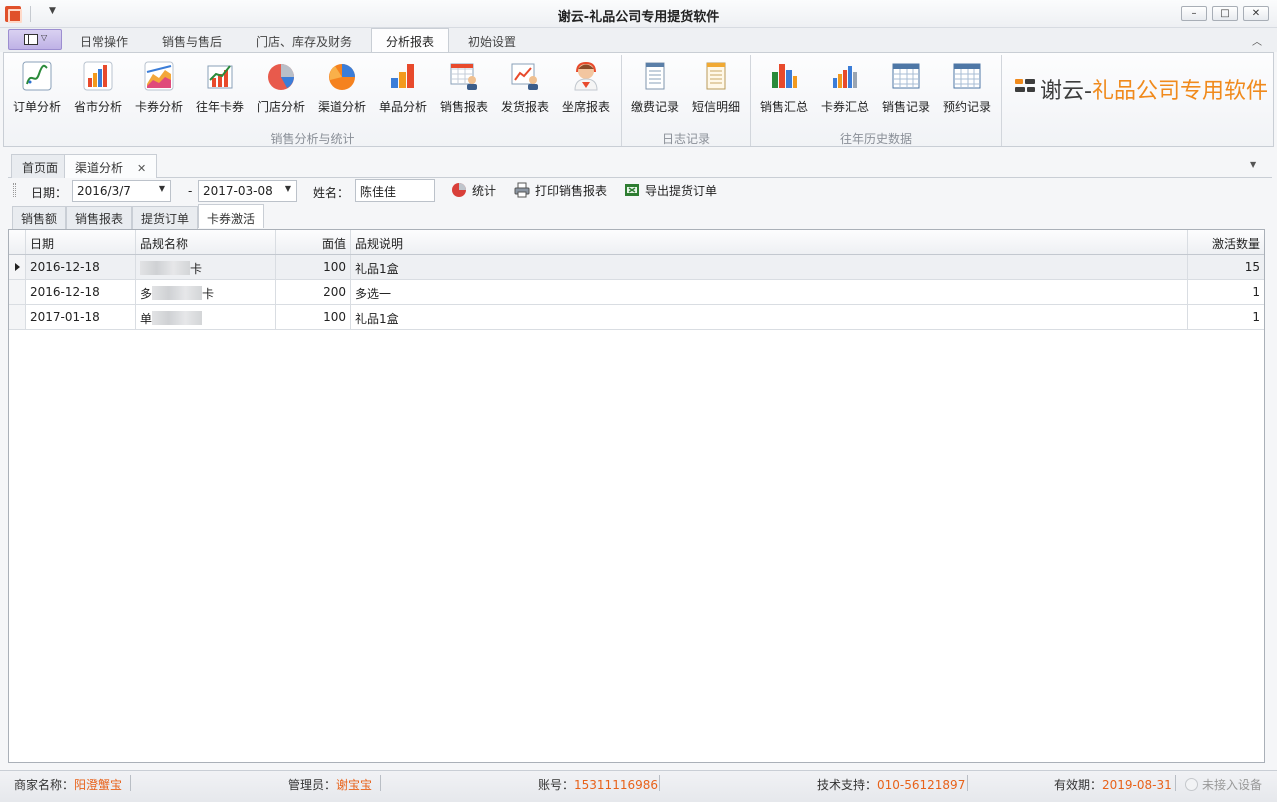 This screenshot has width=1277, height=802. Describe the element at coordinates (313, 242) in the screenshot. I see `column-header-face-value: 面值` at that location.